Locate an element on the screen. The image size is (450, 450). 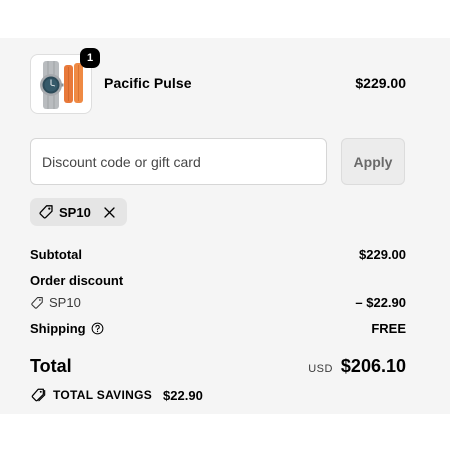
total-label: Total is located at coordinates (51, 366).